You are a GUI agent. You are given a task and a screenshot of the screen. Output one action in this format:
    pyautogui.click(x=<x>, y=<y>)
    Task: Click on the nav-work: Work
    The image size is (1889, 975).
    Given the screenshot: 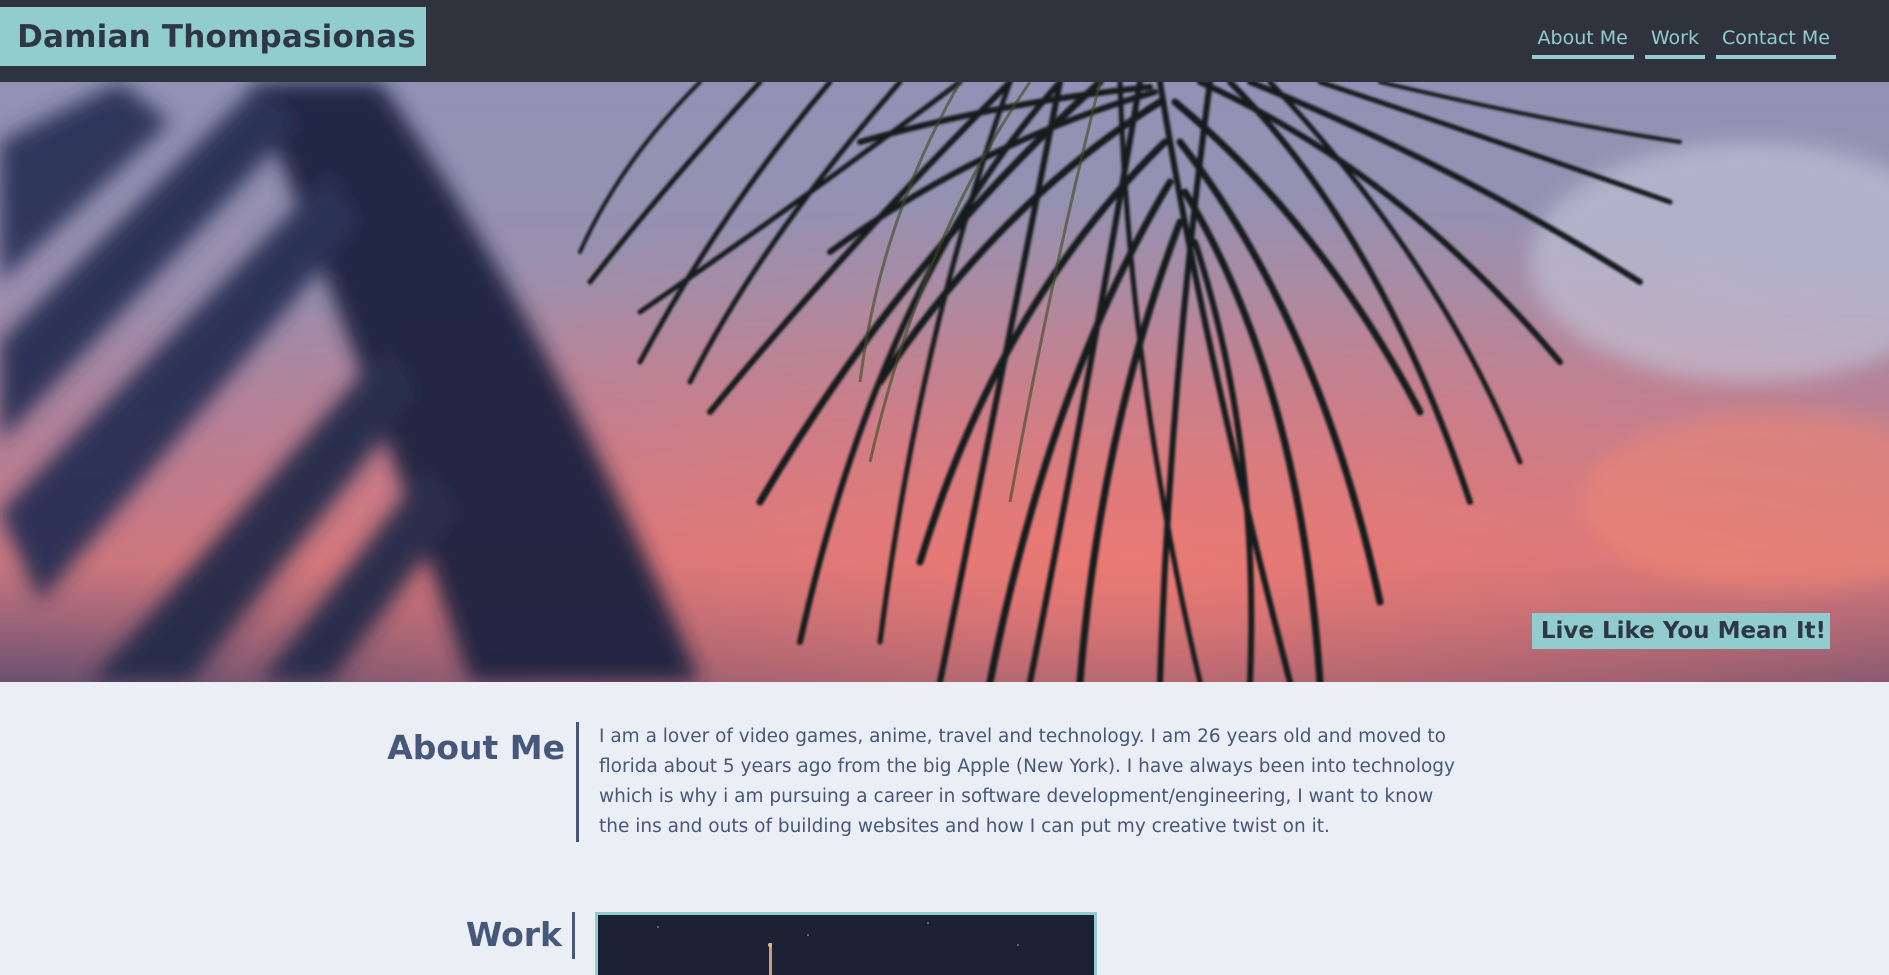 What is the action you would take?
    pyautogui.click(x=1674, y=41)
    